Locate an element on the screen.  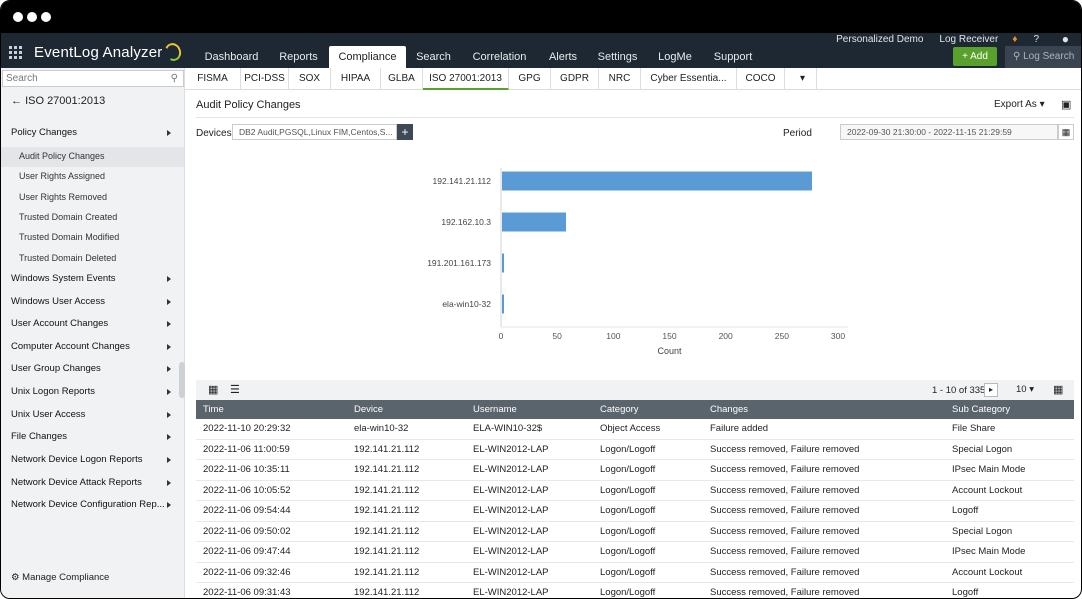
nav-tab: Dashboard is located at coordinates (231, 57).